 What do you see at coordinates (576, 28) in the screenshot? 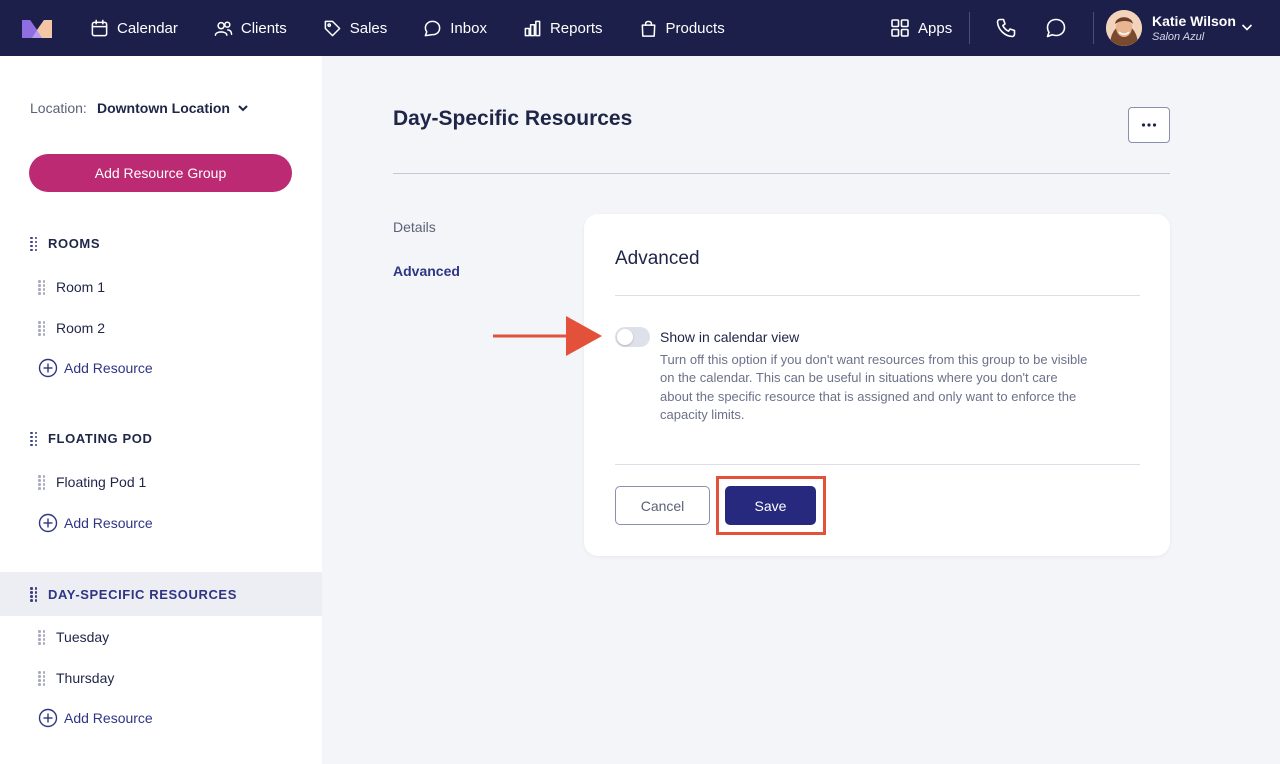
I see `nav-reports-label: Reports` at bounding box center [576, 28].